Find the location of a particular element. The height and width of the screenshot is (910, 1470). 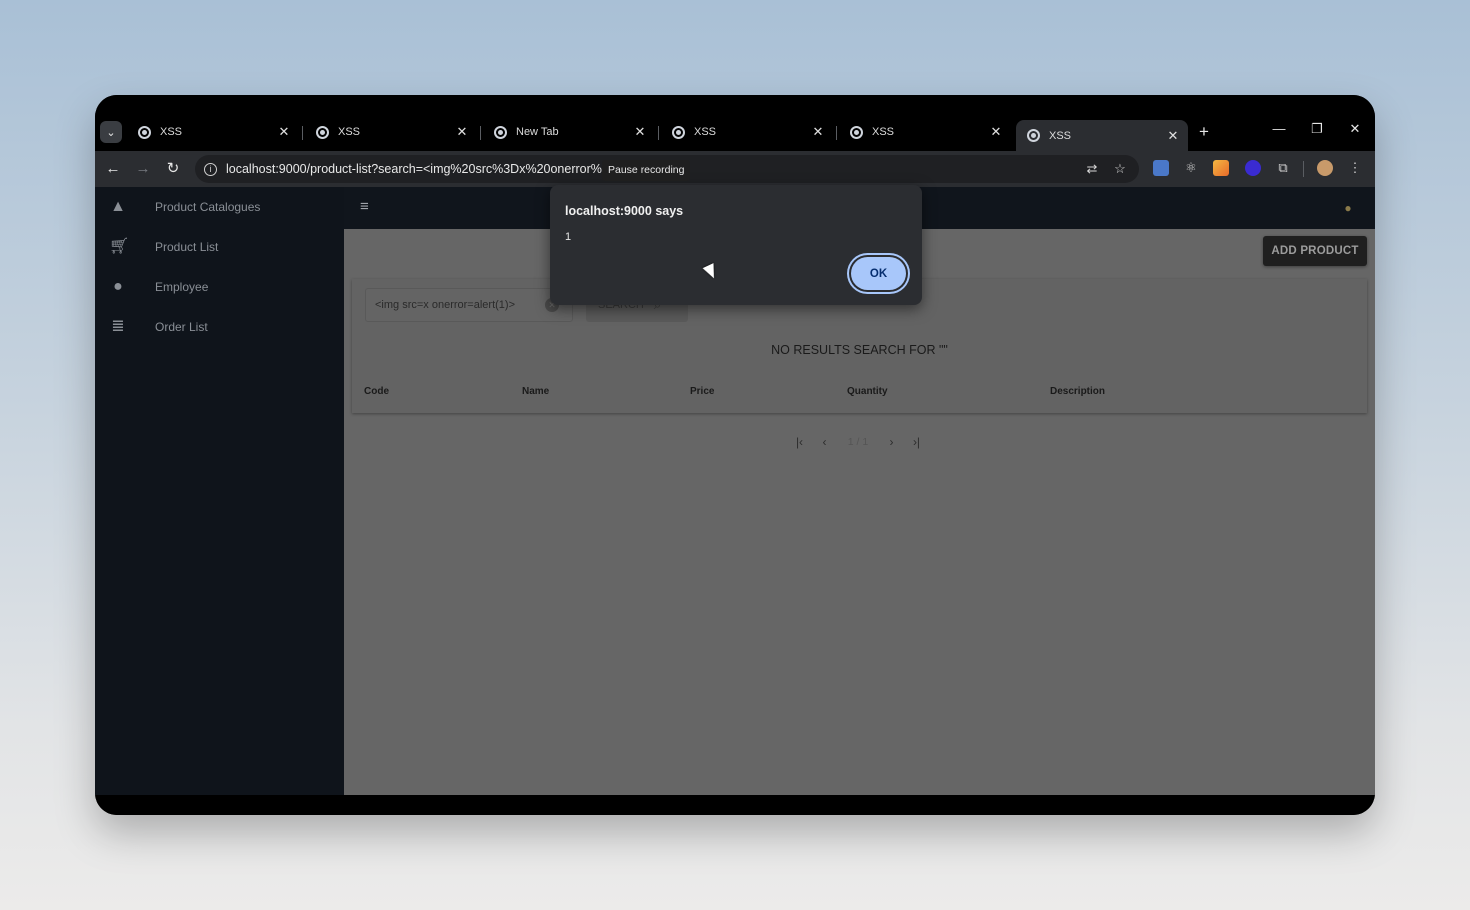

add-product-button: ADD PRODUCT is located at coordinates (1315, 251).